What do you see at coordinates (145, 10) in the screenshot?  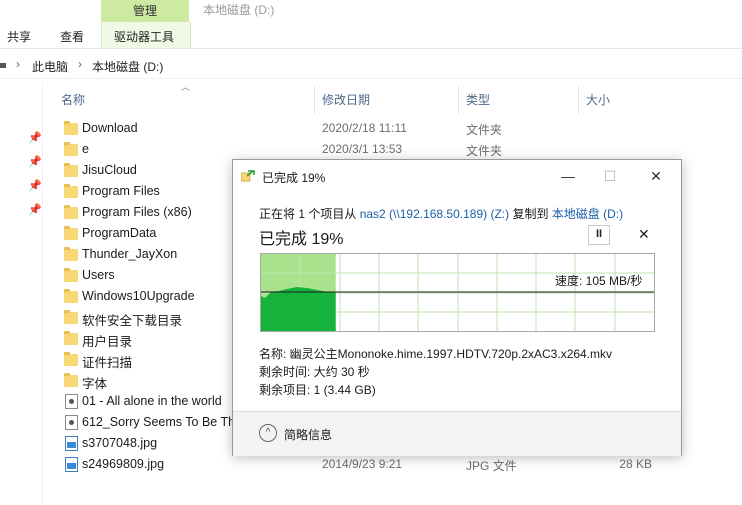 I see `tab-manage: 管理` at bounding box center [145, 10].